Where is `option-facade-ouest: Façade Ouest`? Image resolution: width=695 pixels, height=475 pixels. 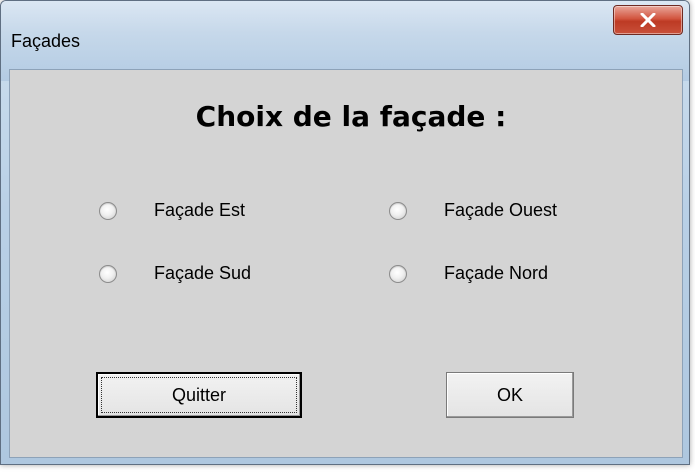 option-facade-ouest: Façade Ouest is located at coordinates (473, 210).